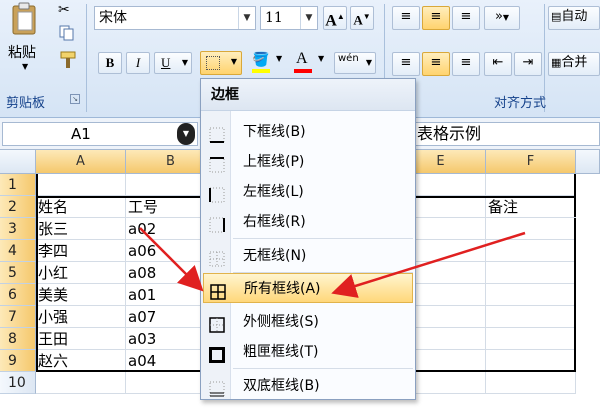  I want to click on arrow-from-left, so click(171, 259).